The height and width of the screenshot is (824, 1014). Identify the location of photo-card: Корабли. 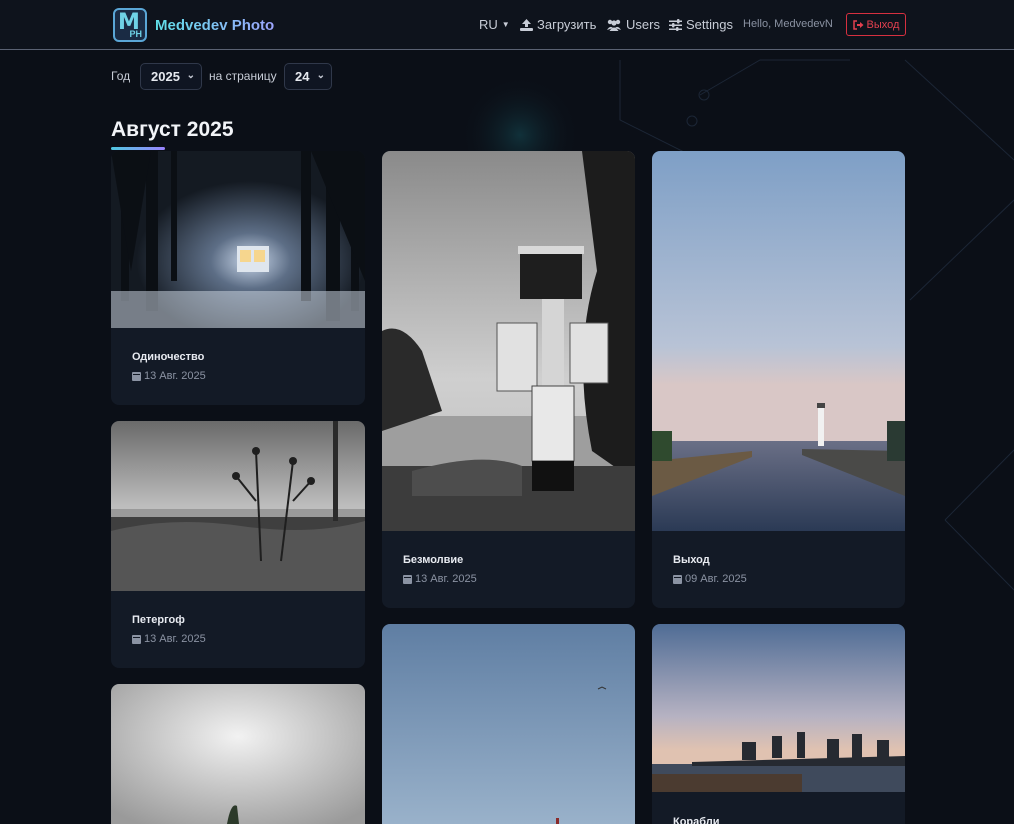
(778, 724).